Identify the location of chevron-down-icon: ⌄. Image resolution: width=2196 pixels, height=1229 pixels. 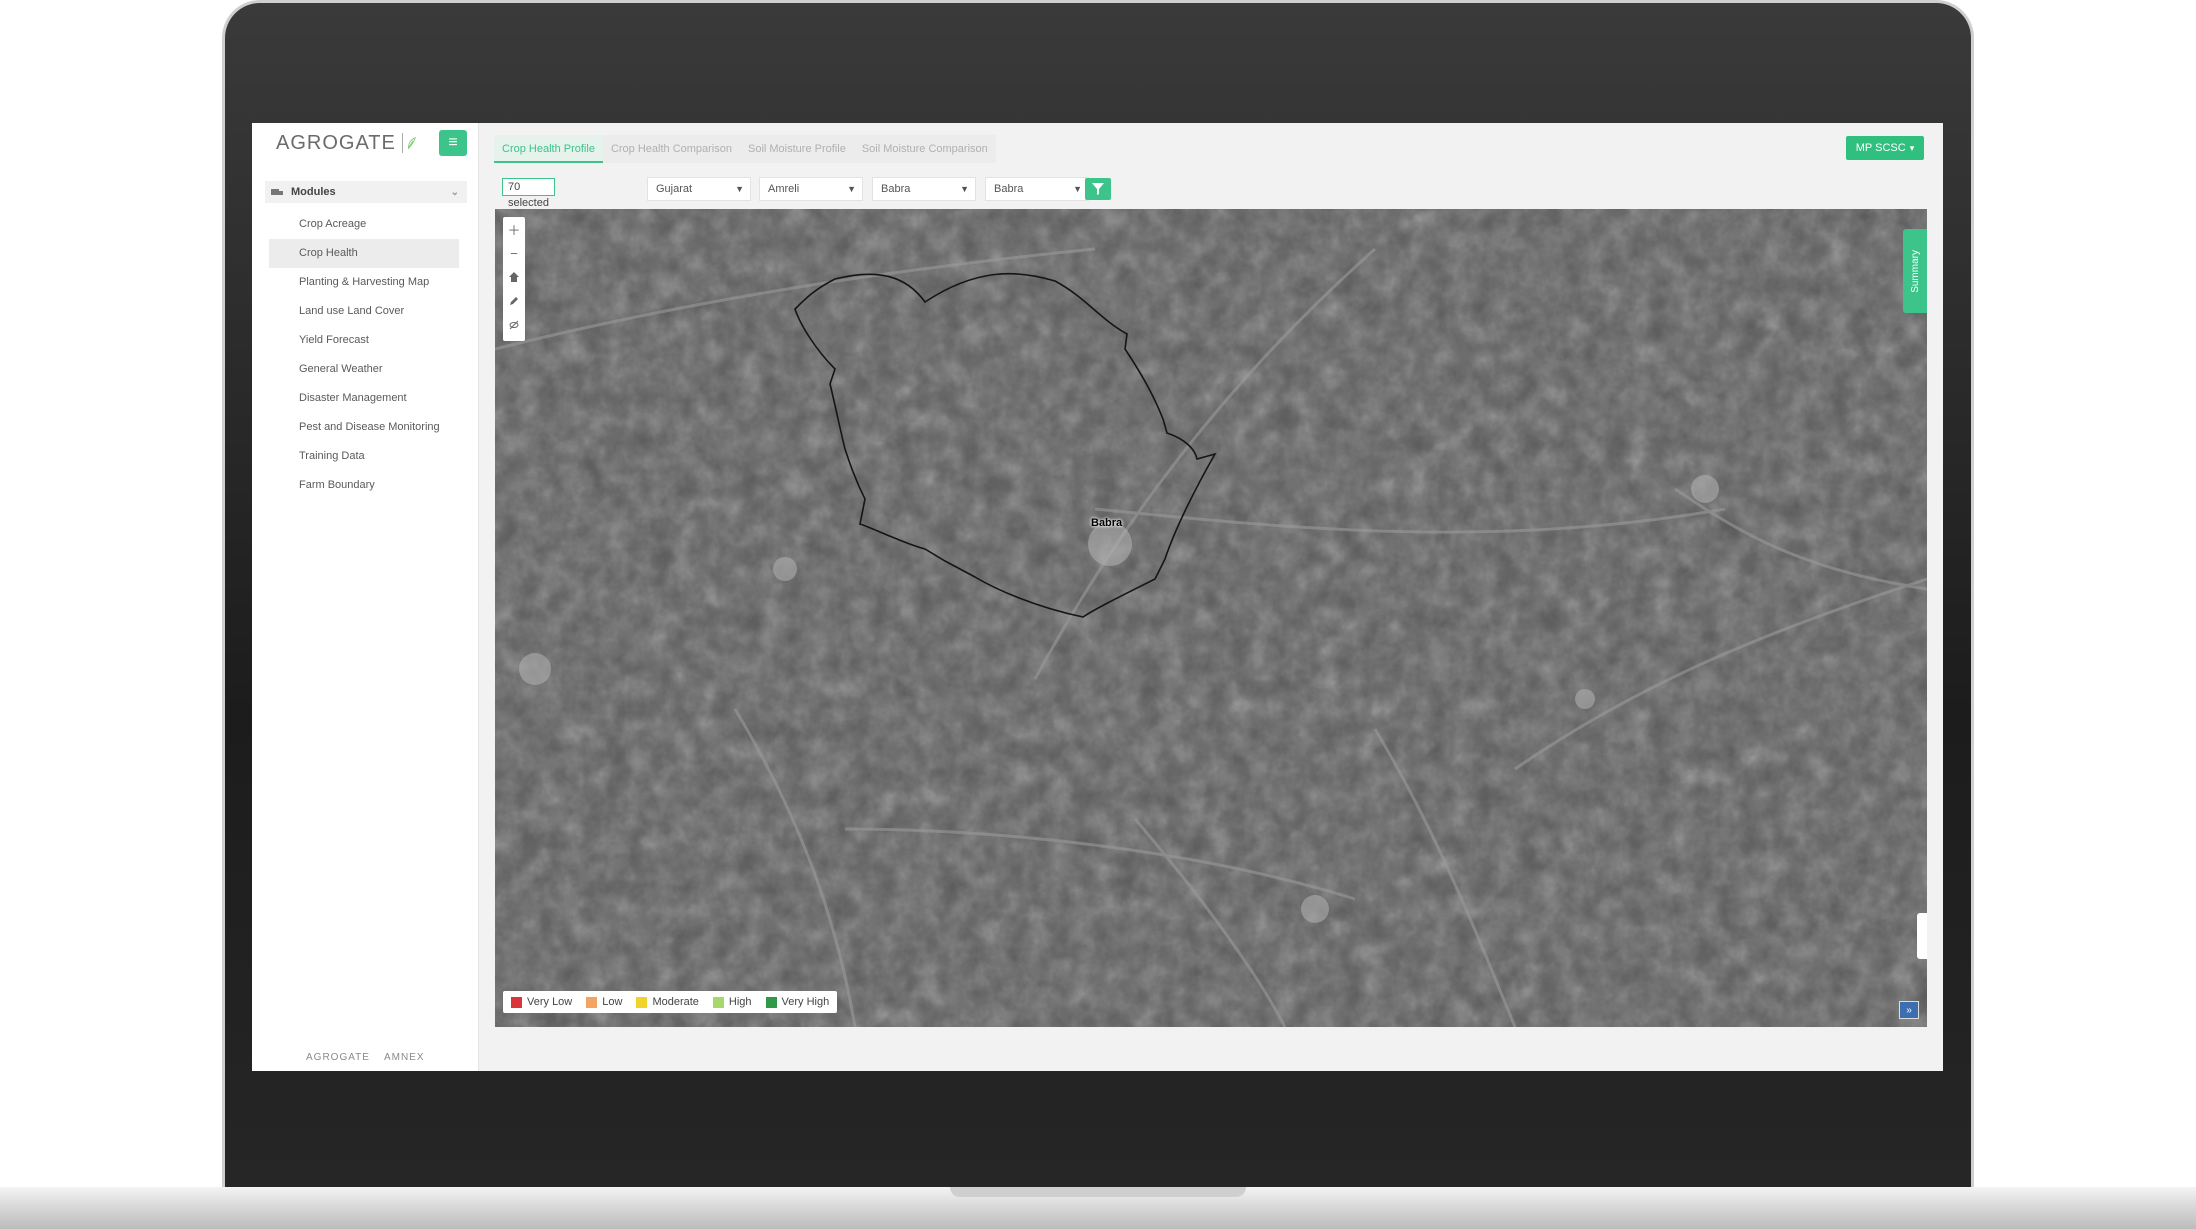
(454, 192).